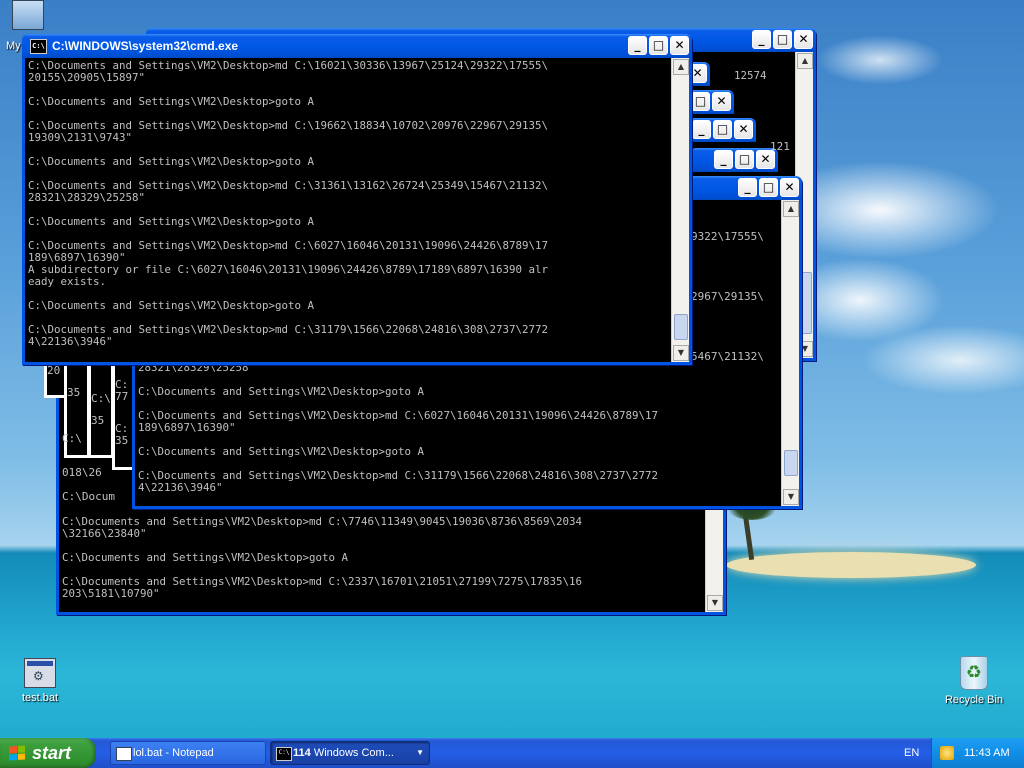  I want to click on console-fragment: C:\Docum, so click(88, 496).